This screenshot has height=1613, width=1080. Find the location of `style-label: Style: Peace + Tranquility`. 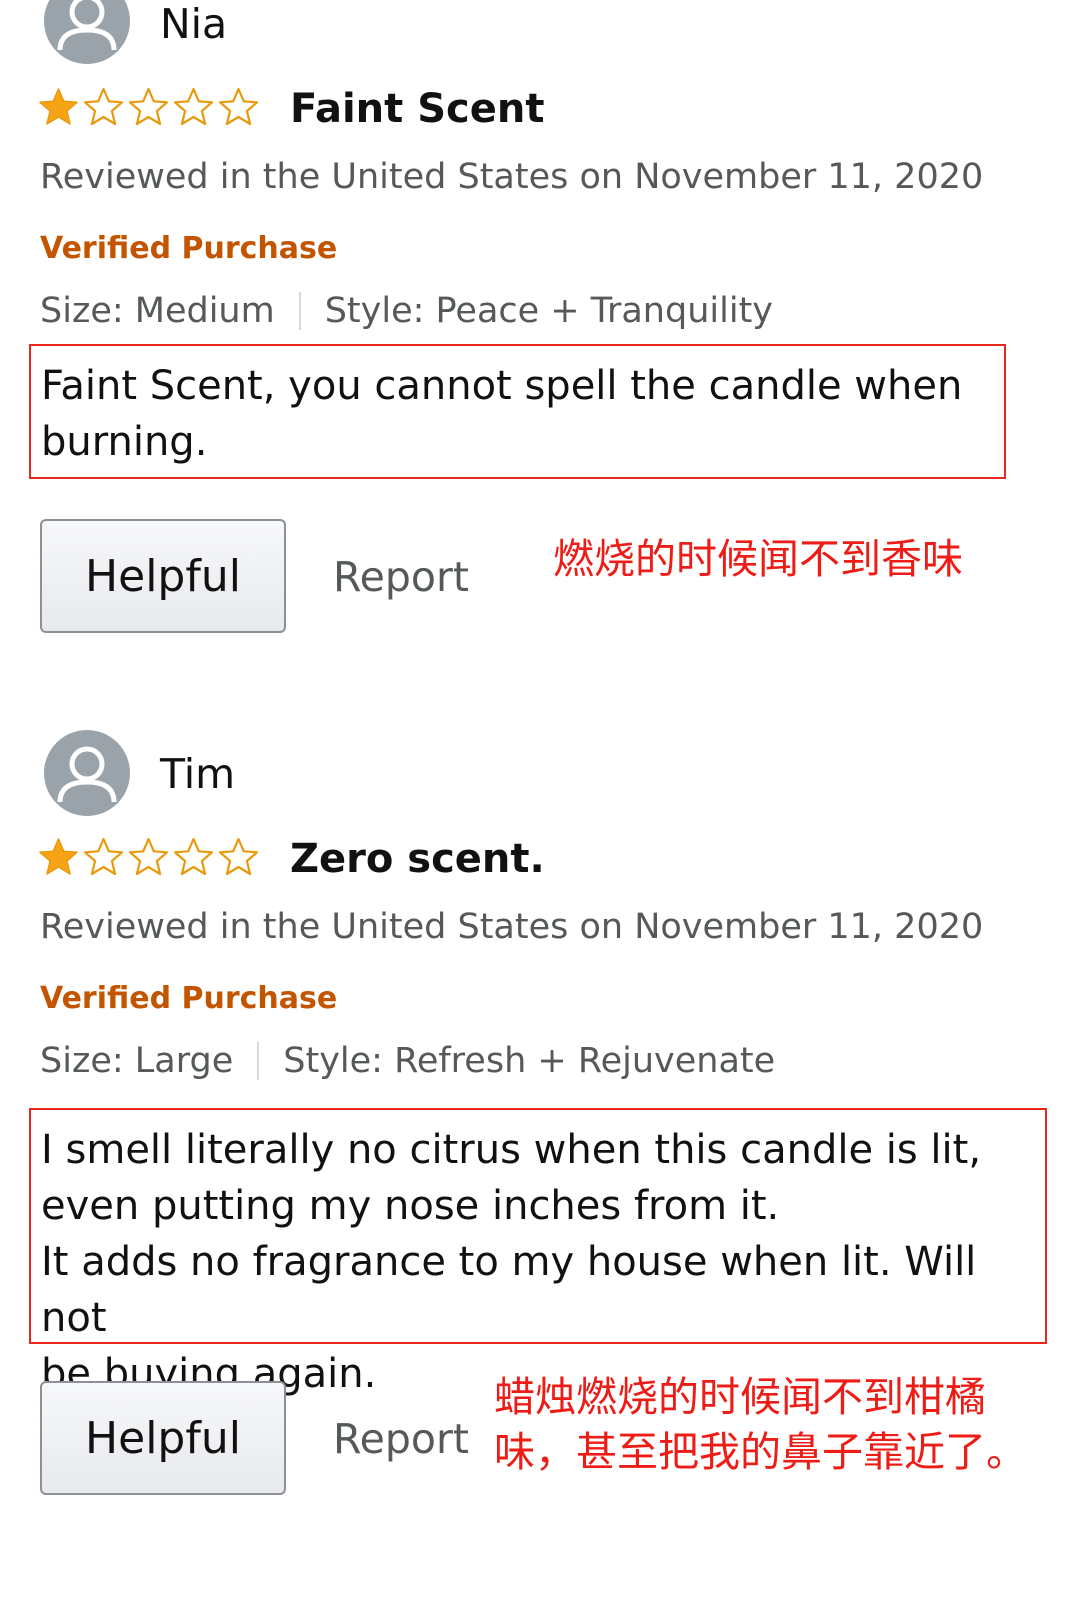

style-label: Style: Peace + Tranquility is located at coordinates (549, 311).